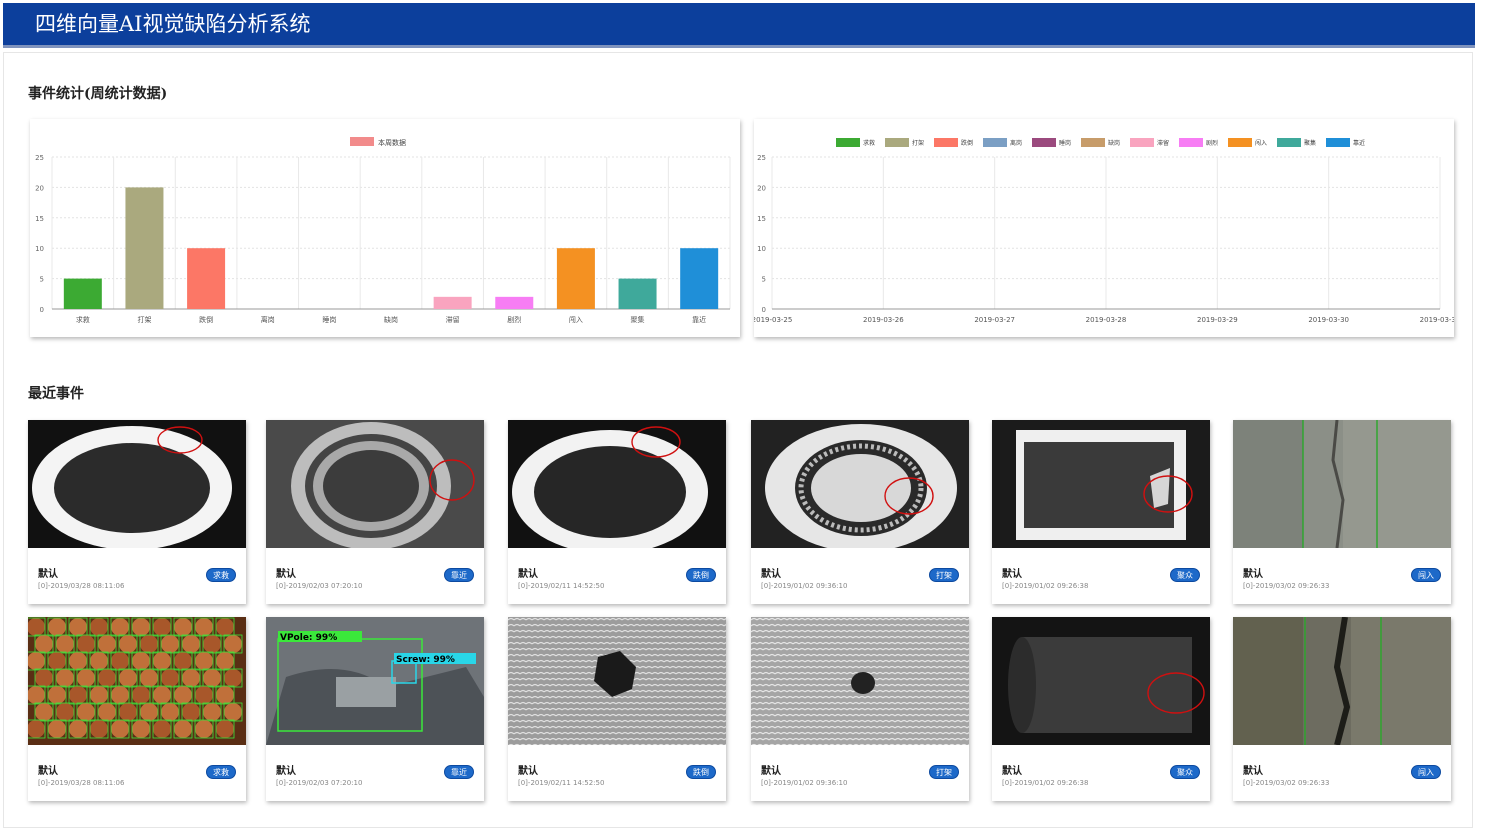 The image size is (1494, 831). Describe the element at coordinates (1016, 143) in the screenshot. I see `legend-label: 离岗` at that location.